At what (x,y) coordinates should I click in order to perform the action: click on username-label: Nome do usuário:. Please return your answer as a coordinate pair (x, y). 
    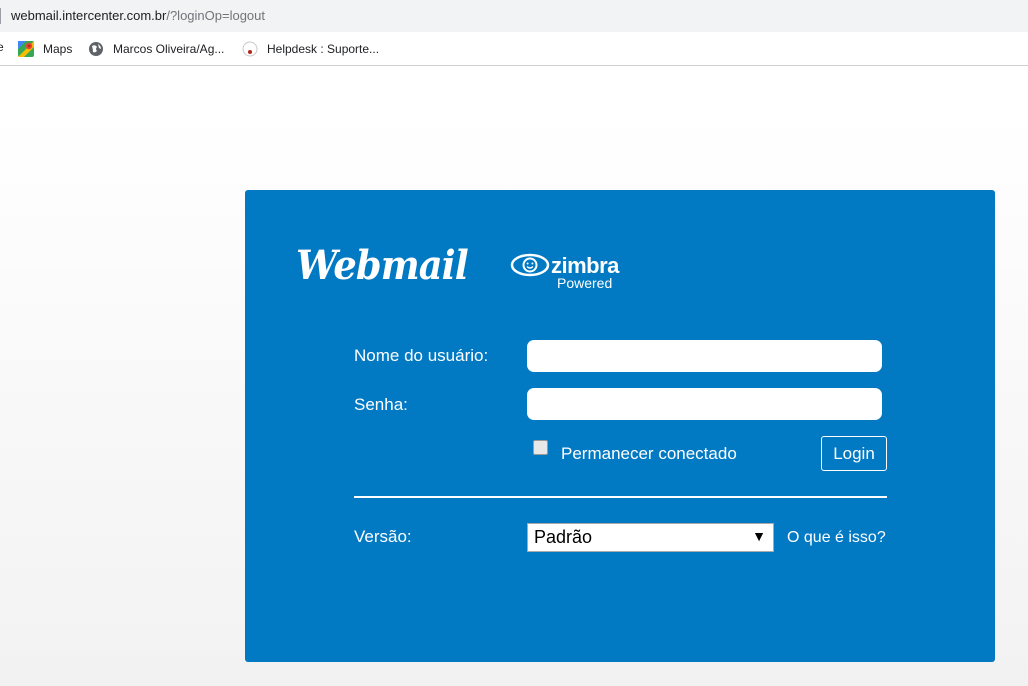
    Looking at the image, I should click on (421, 355).